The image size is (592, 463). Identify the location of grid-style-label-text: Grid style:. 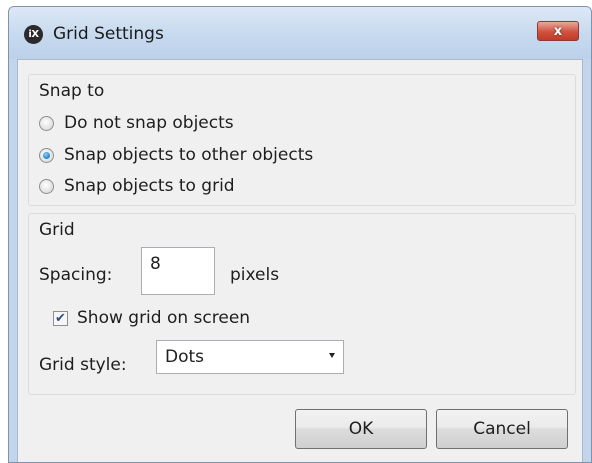
(83, 365).